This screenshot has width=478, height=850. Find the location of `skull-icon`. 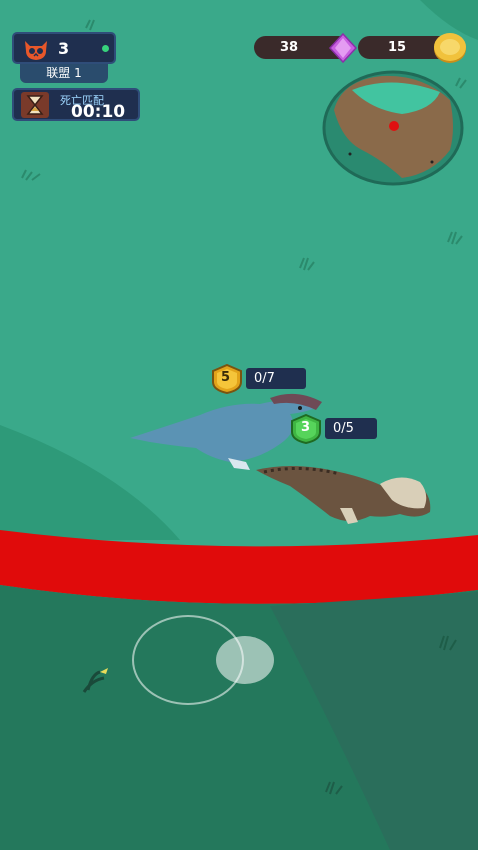

skull-icon is located at coordinates (36, 50).